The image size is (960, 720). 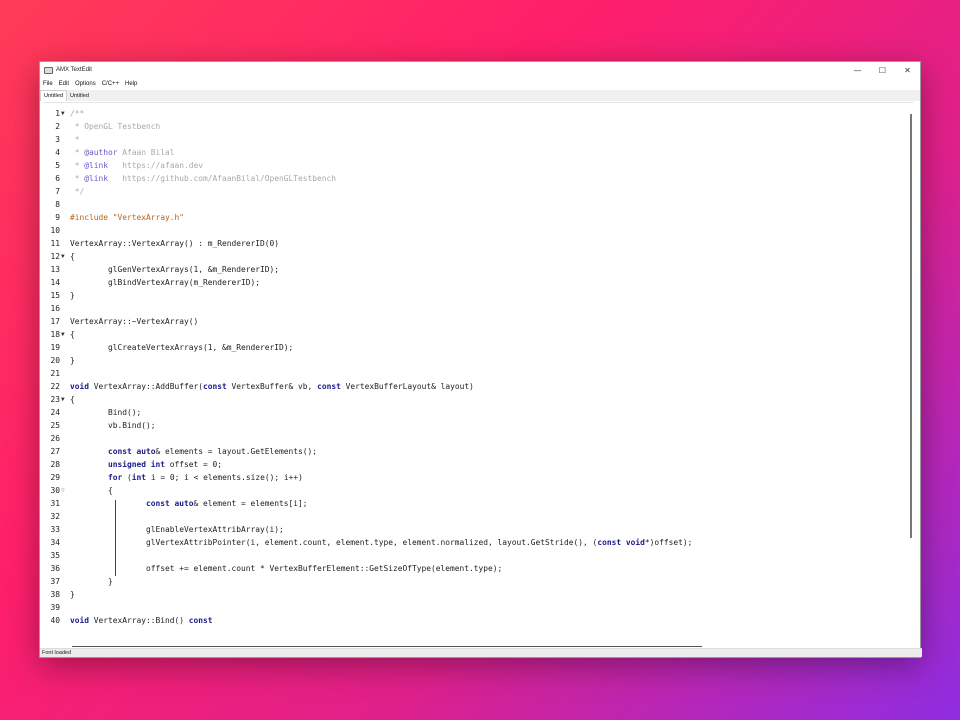 What do you see at coordinates (48, 84) in the screenshot?
I see `menu-file: File` at bounding box center [48, 84].